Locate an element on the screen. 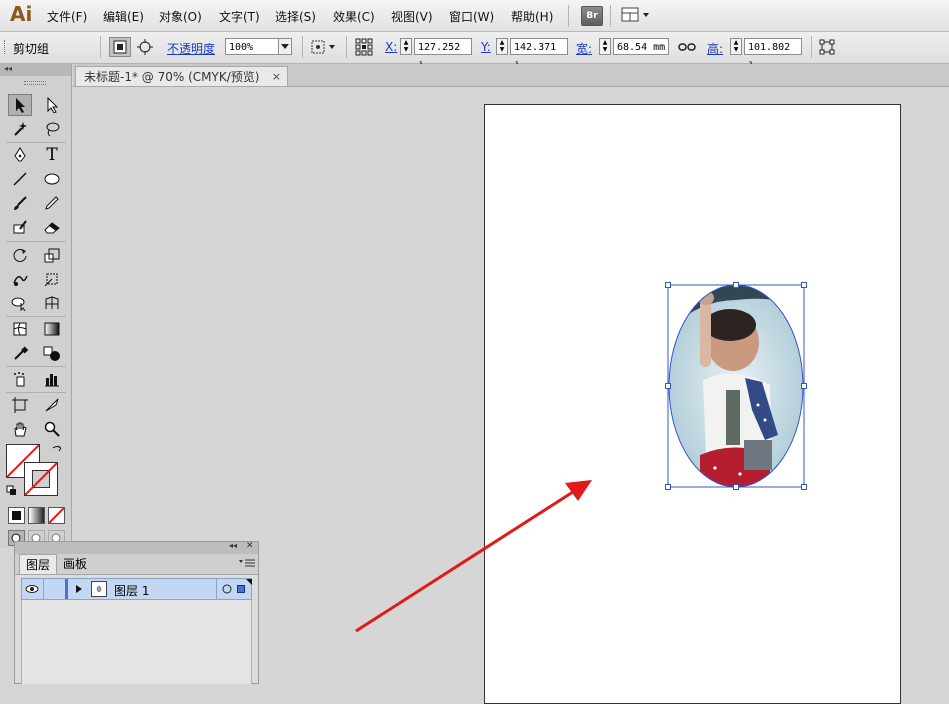 This screenshot has width=949, height=704. symbol-sprayer-tool is located at coordinates (20, 379).